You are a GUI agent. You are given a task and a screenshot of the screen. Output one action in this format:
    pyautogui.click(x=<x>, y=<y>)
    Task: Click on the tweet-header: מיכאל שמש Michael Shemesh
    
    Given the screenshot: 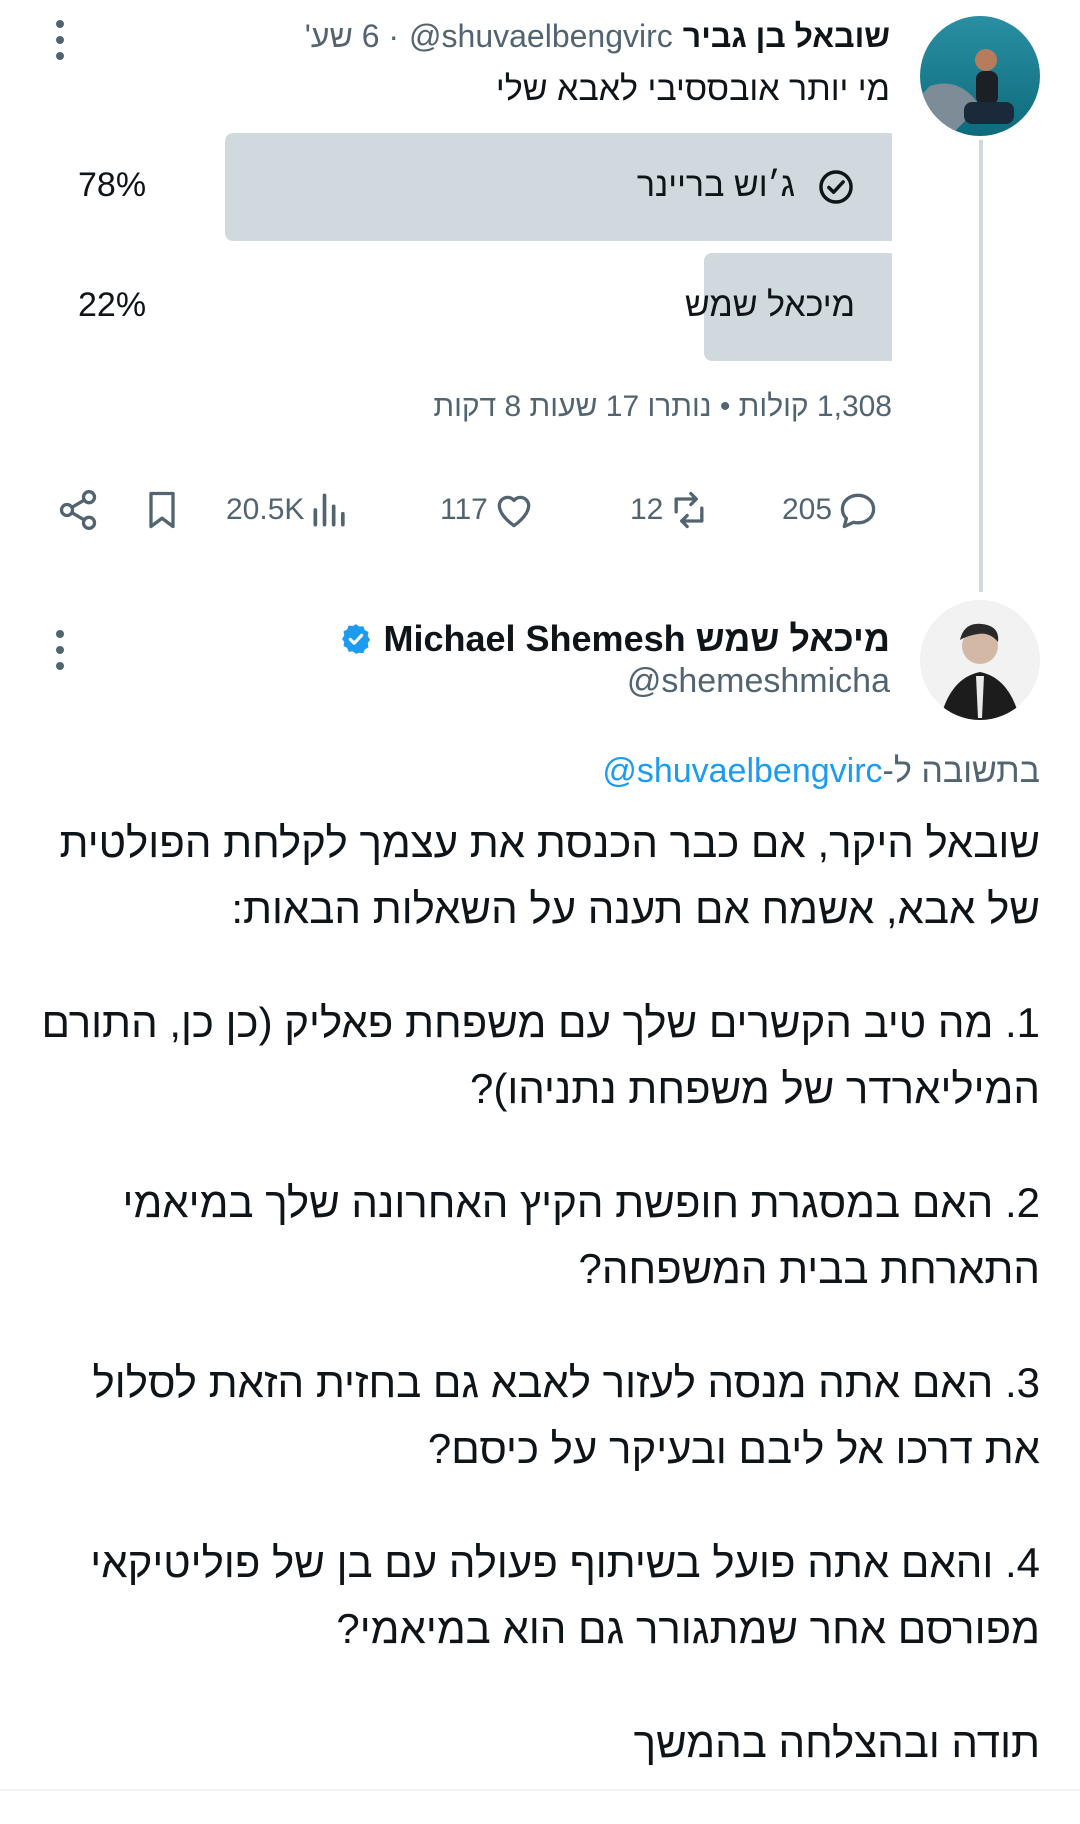 What is the action you would take?
    pyautogui.click(x=614, y=639)
    